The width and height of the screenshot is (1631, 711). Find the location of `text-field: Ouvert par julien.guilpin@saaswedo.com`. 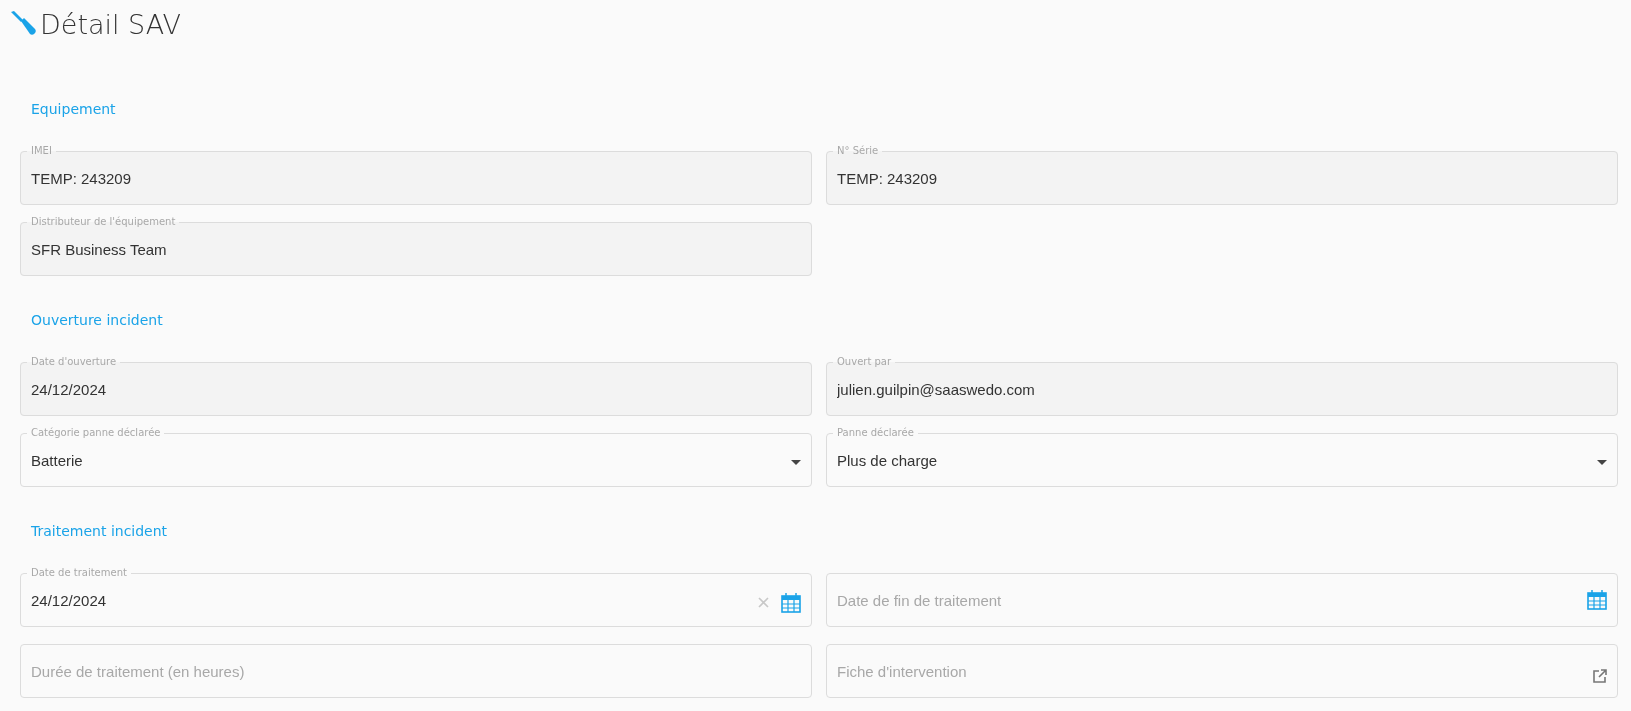

text-field: Ouvert par julien.guilpin@saaswedo.com is located at coordinates (1222, 386).